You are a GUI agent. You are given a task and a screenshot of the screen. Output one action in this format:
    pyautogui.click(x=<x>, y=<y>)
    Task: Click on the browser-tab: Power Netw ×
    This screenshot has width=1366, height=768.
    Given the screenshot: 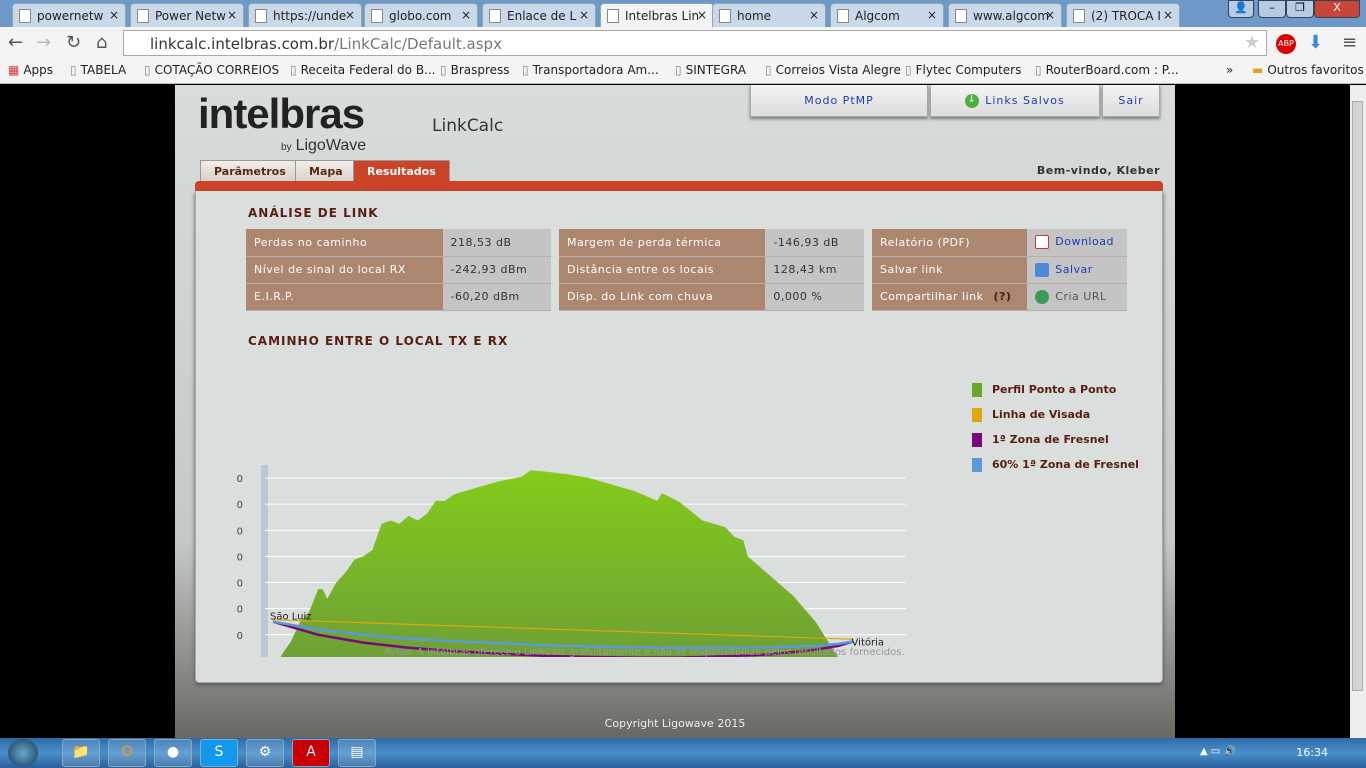 What is the action you would take?
    pyautogui.click(x=187, y=15)
    